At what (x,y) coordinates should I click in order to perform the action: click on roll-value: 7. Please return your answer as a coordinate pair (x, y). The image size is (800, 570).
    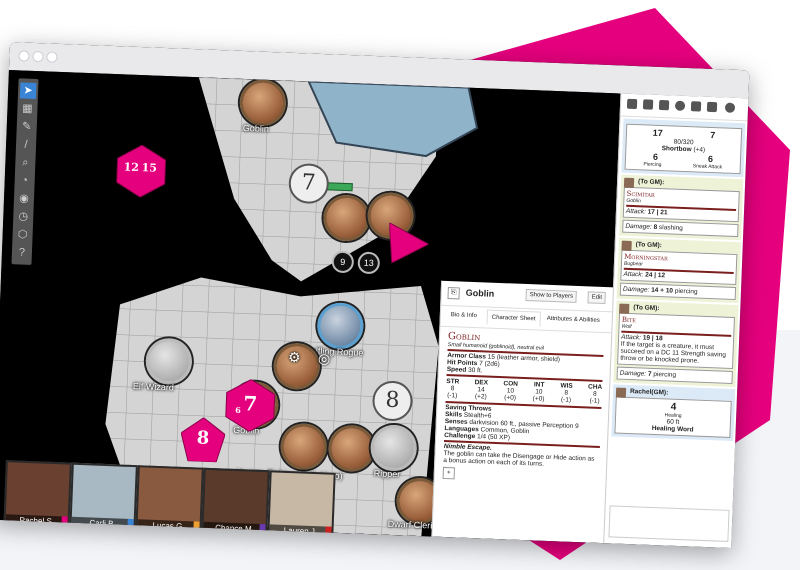
    Looking at the image, I should click on (712, 135).